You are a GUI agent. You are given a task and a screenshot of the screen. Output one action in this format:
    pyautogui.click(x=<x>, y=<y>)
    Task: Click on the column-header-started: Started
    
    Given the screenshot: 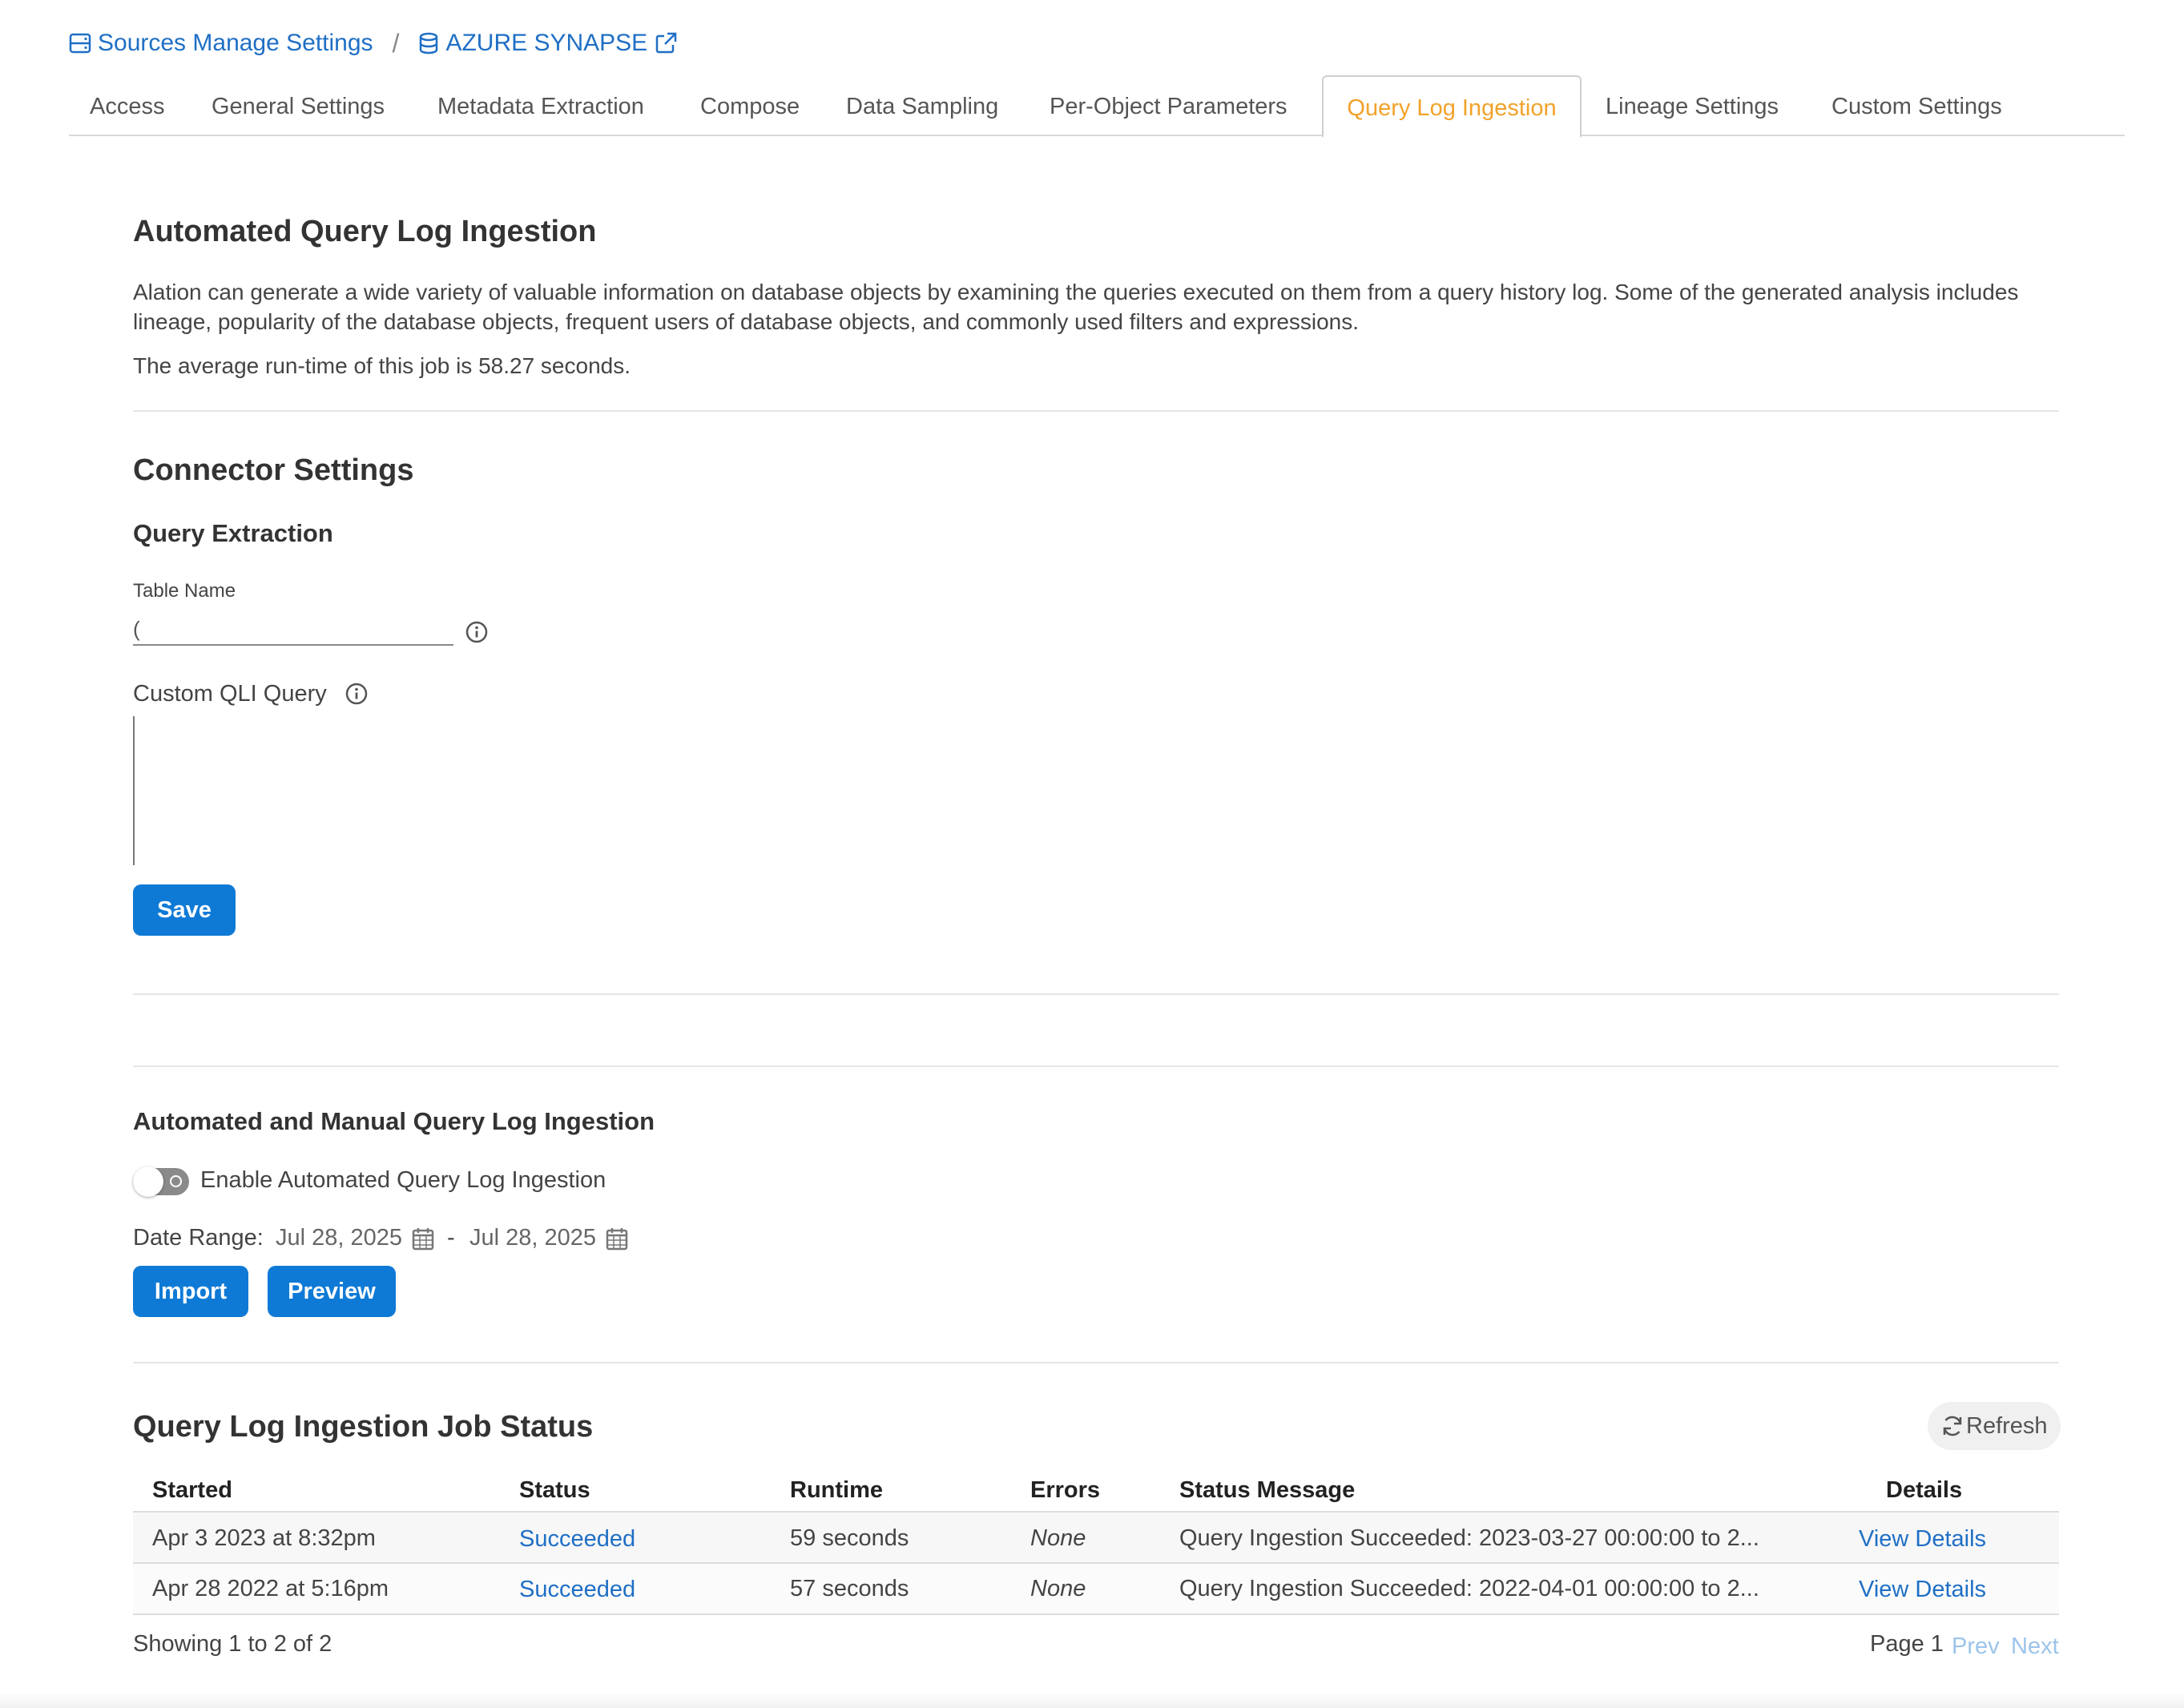 What is the action you would take?
    pyautogui.click(x=192, y=1491)
    